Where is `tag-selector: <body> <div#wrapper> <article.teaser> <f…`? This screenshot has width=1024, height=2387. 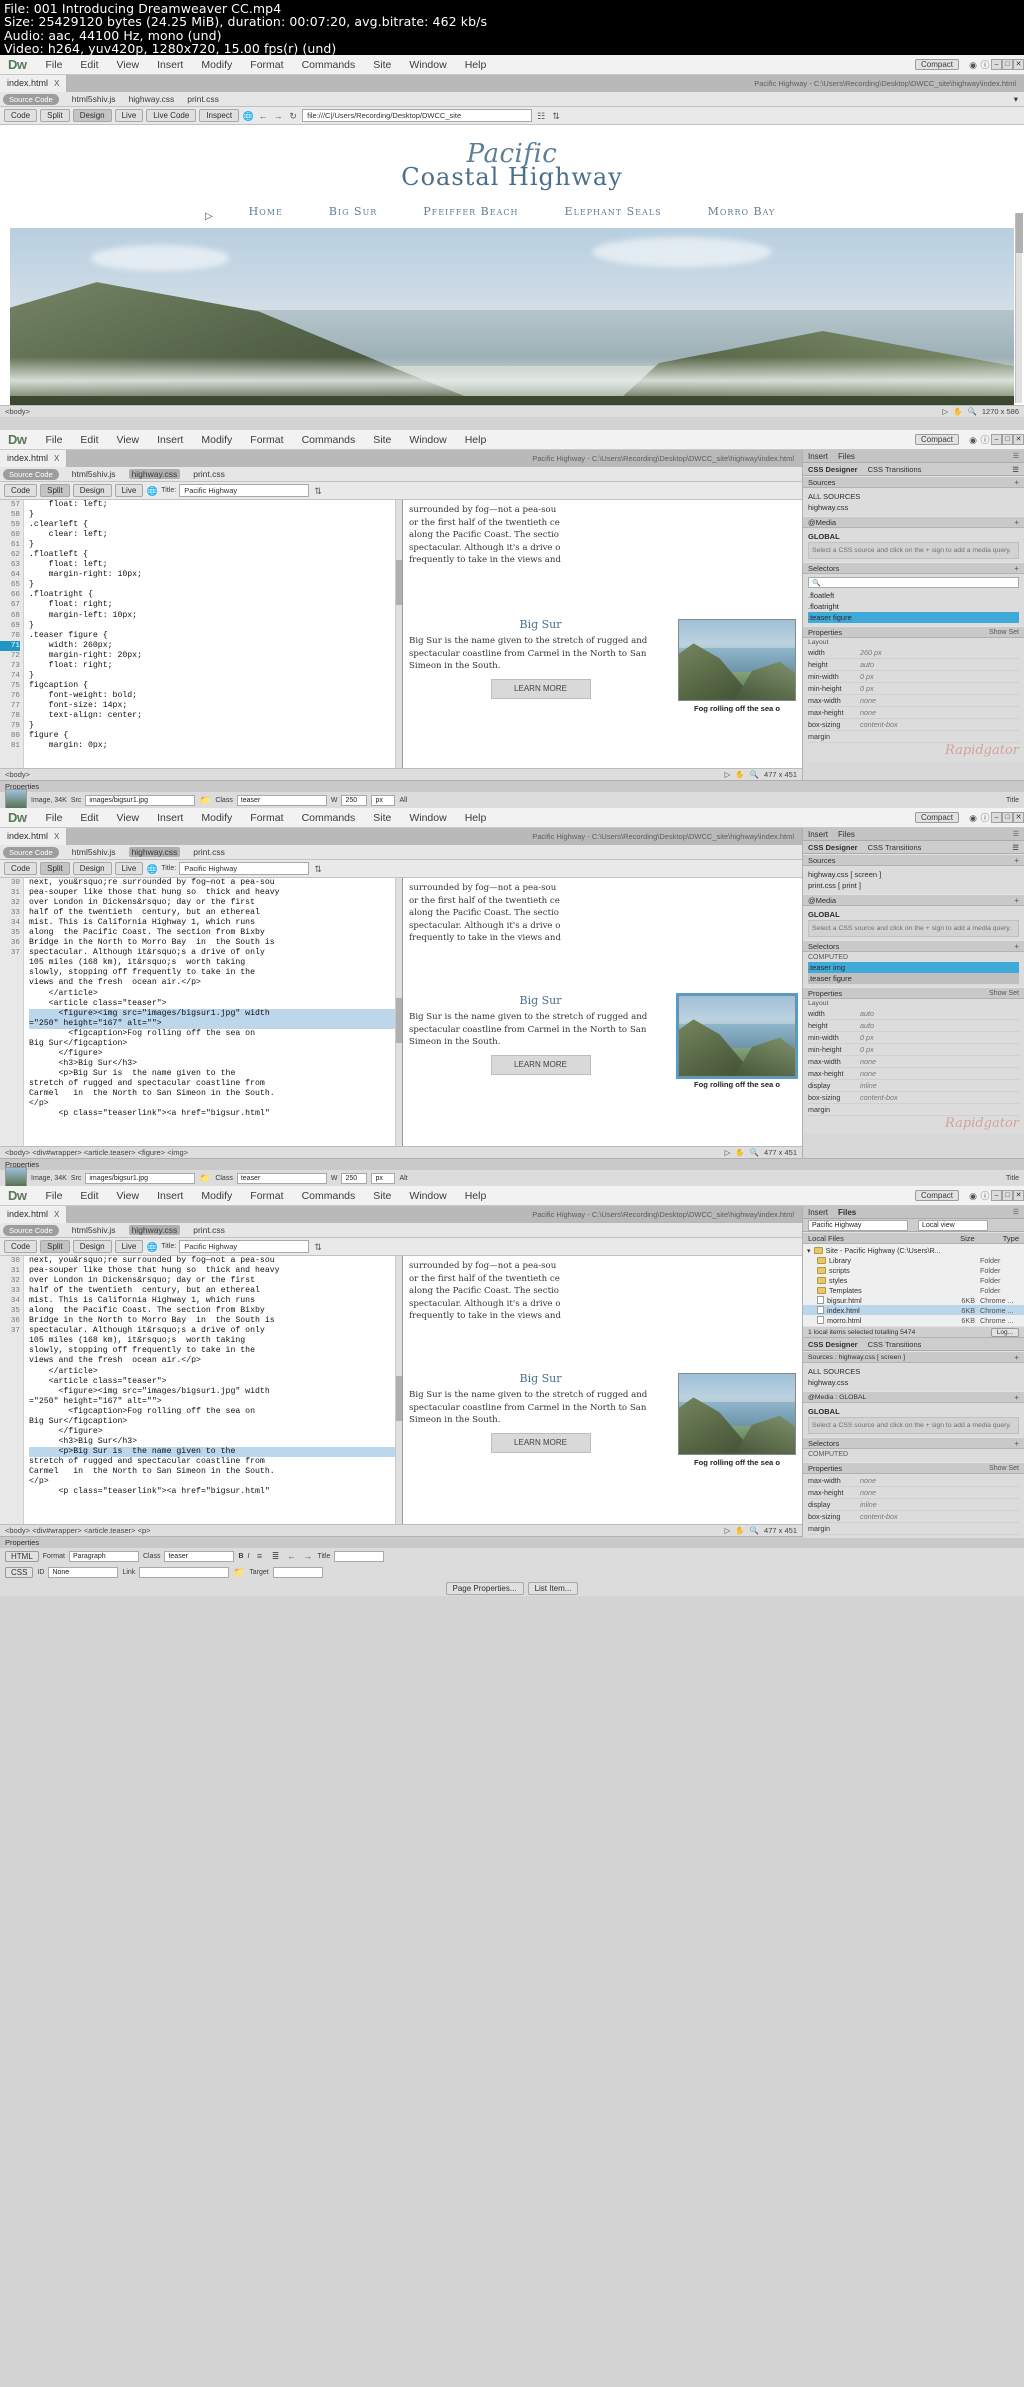
tag-selector: <body> <div#wrapper> <article.teaser> <f… is located at coordinates (96, 1152).